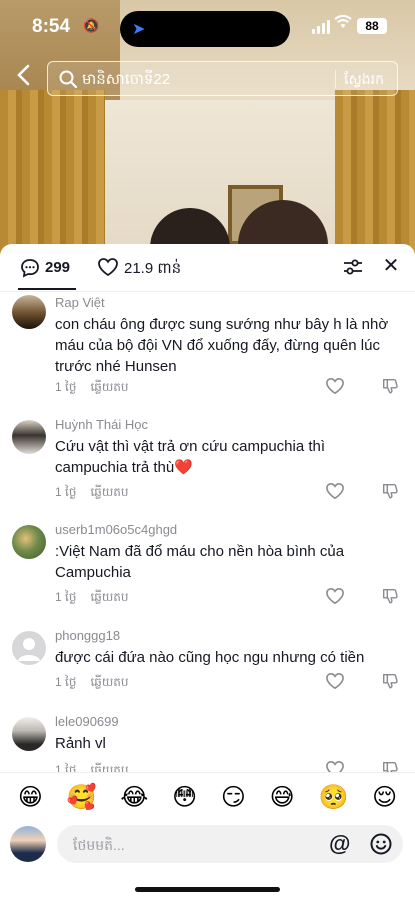  Describe the element at coordinates (333, 797) in the screenshot. I see `emoji-pleading-button: 🥺` at that location.